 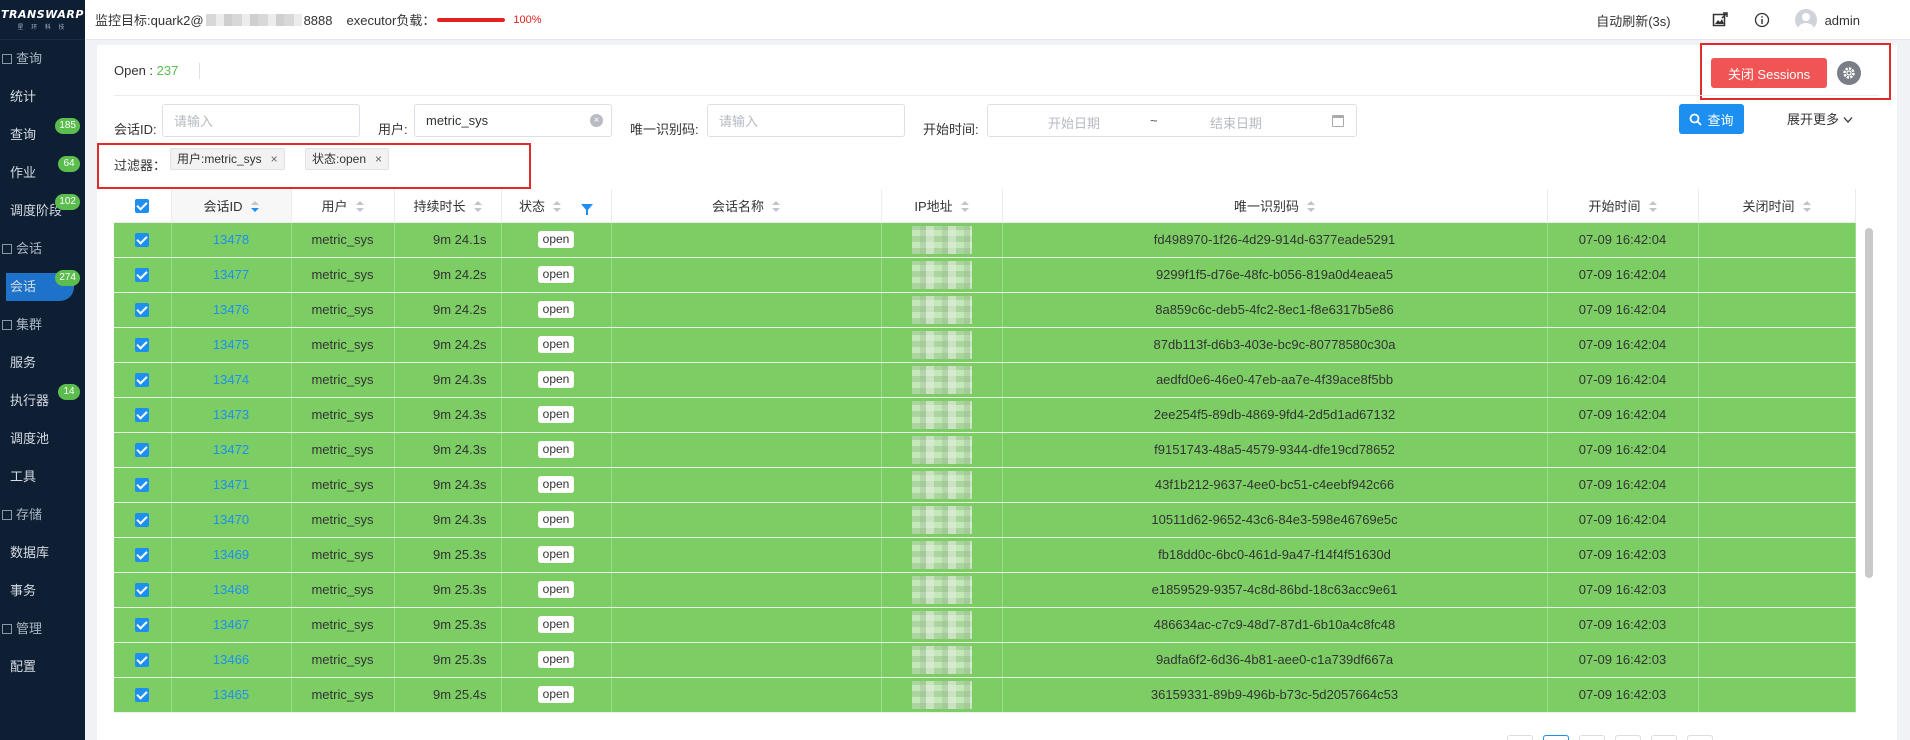 I want to click on column-header-start-time: 开始时间, so click(x=1623, y=206).